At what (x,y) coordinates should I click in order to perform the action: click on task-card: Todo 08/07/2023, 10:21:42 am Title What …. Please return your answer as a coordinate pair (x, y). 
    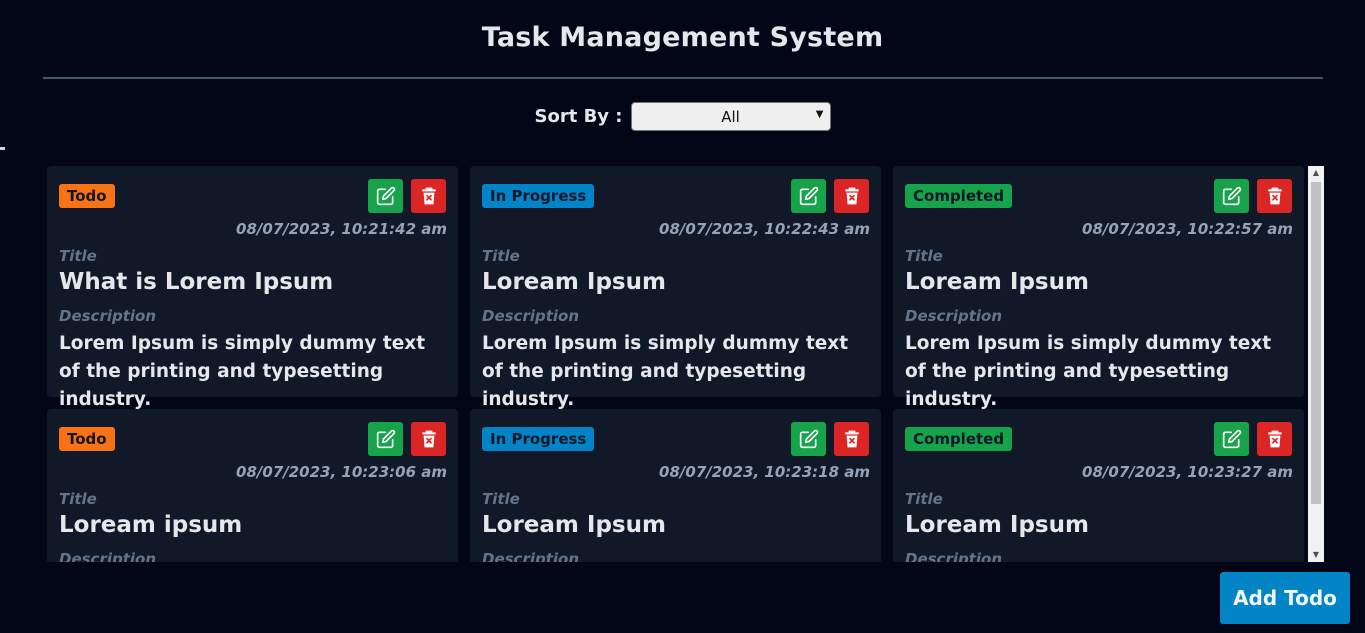
    Looking at the image, I should click on (252, 288).